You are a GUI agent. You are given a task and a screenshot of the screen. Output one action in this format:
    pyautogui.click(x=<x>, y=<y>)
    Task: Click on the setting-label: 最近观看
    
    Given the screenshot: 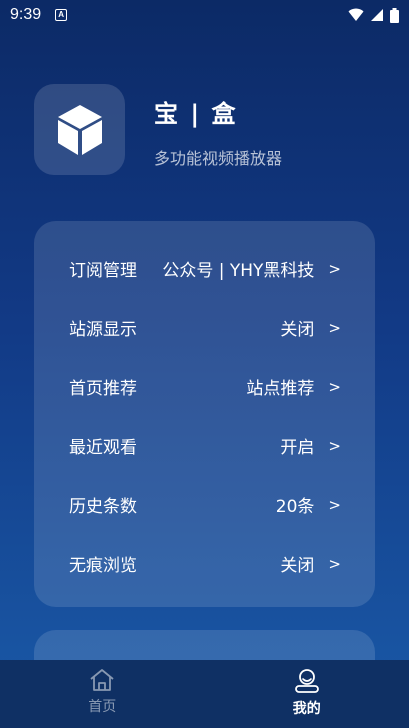 What is the action you would take?
    pyautogui.click(x=103, y=448)
    